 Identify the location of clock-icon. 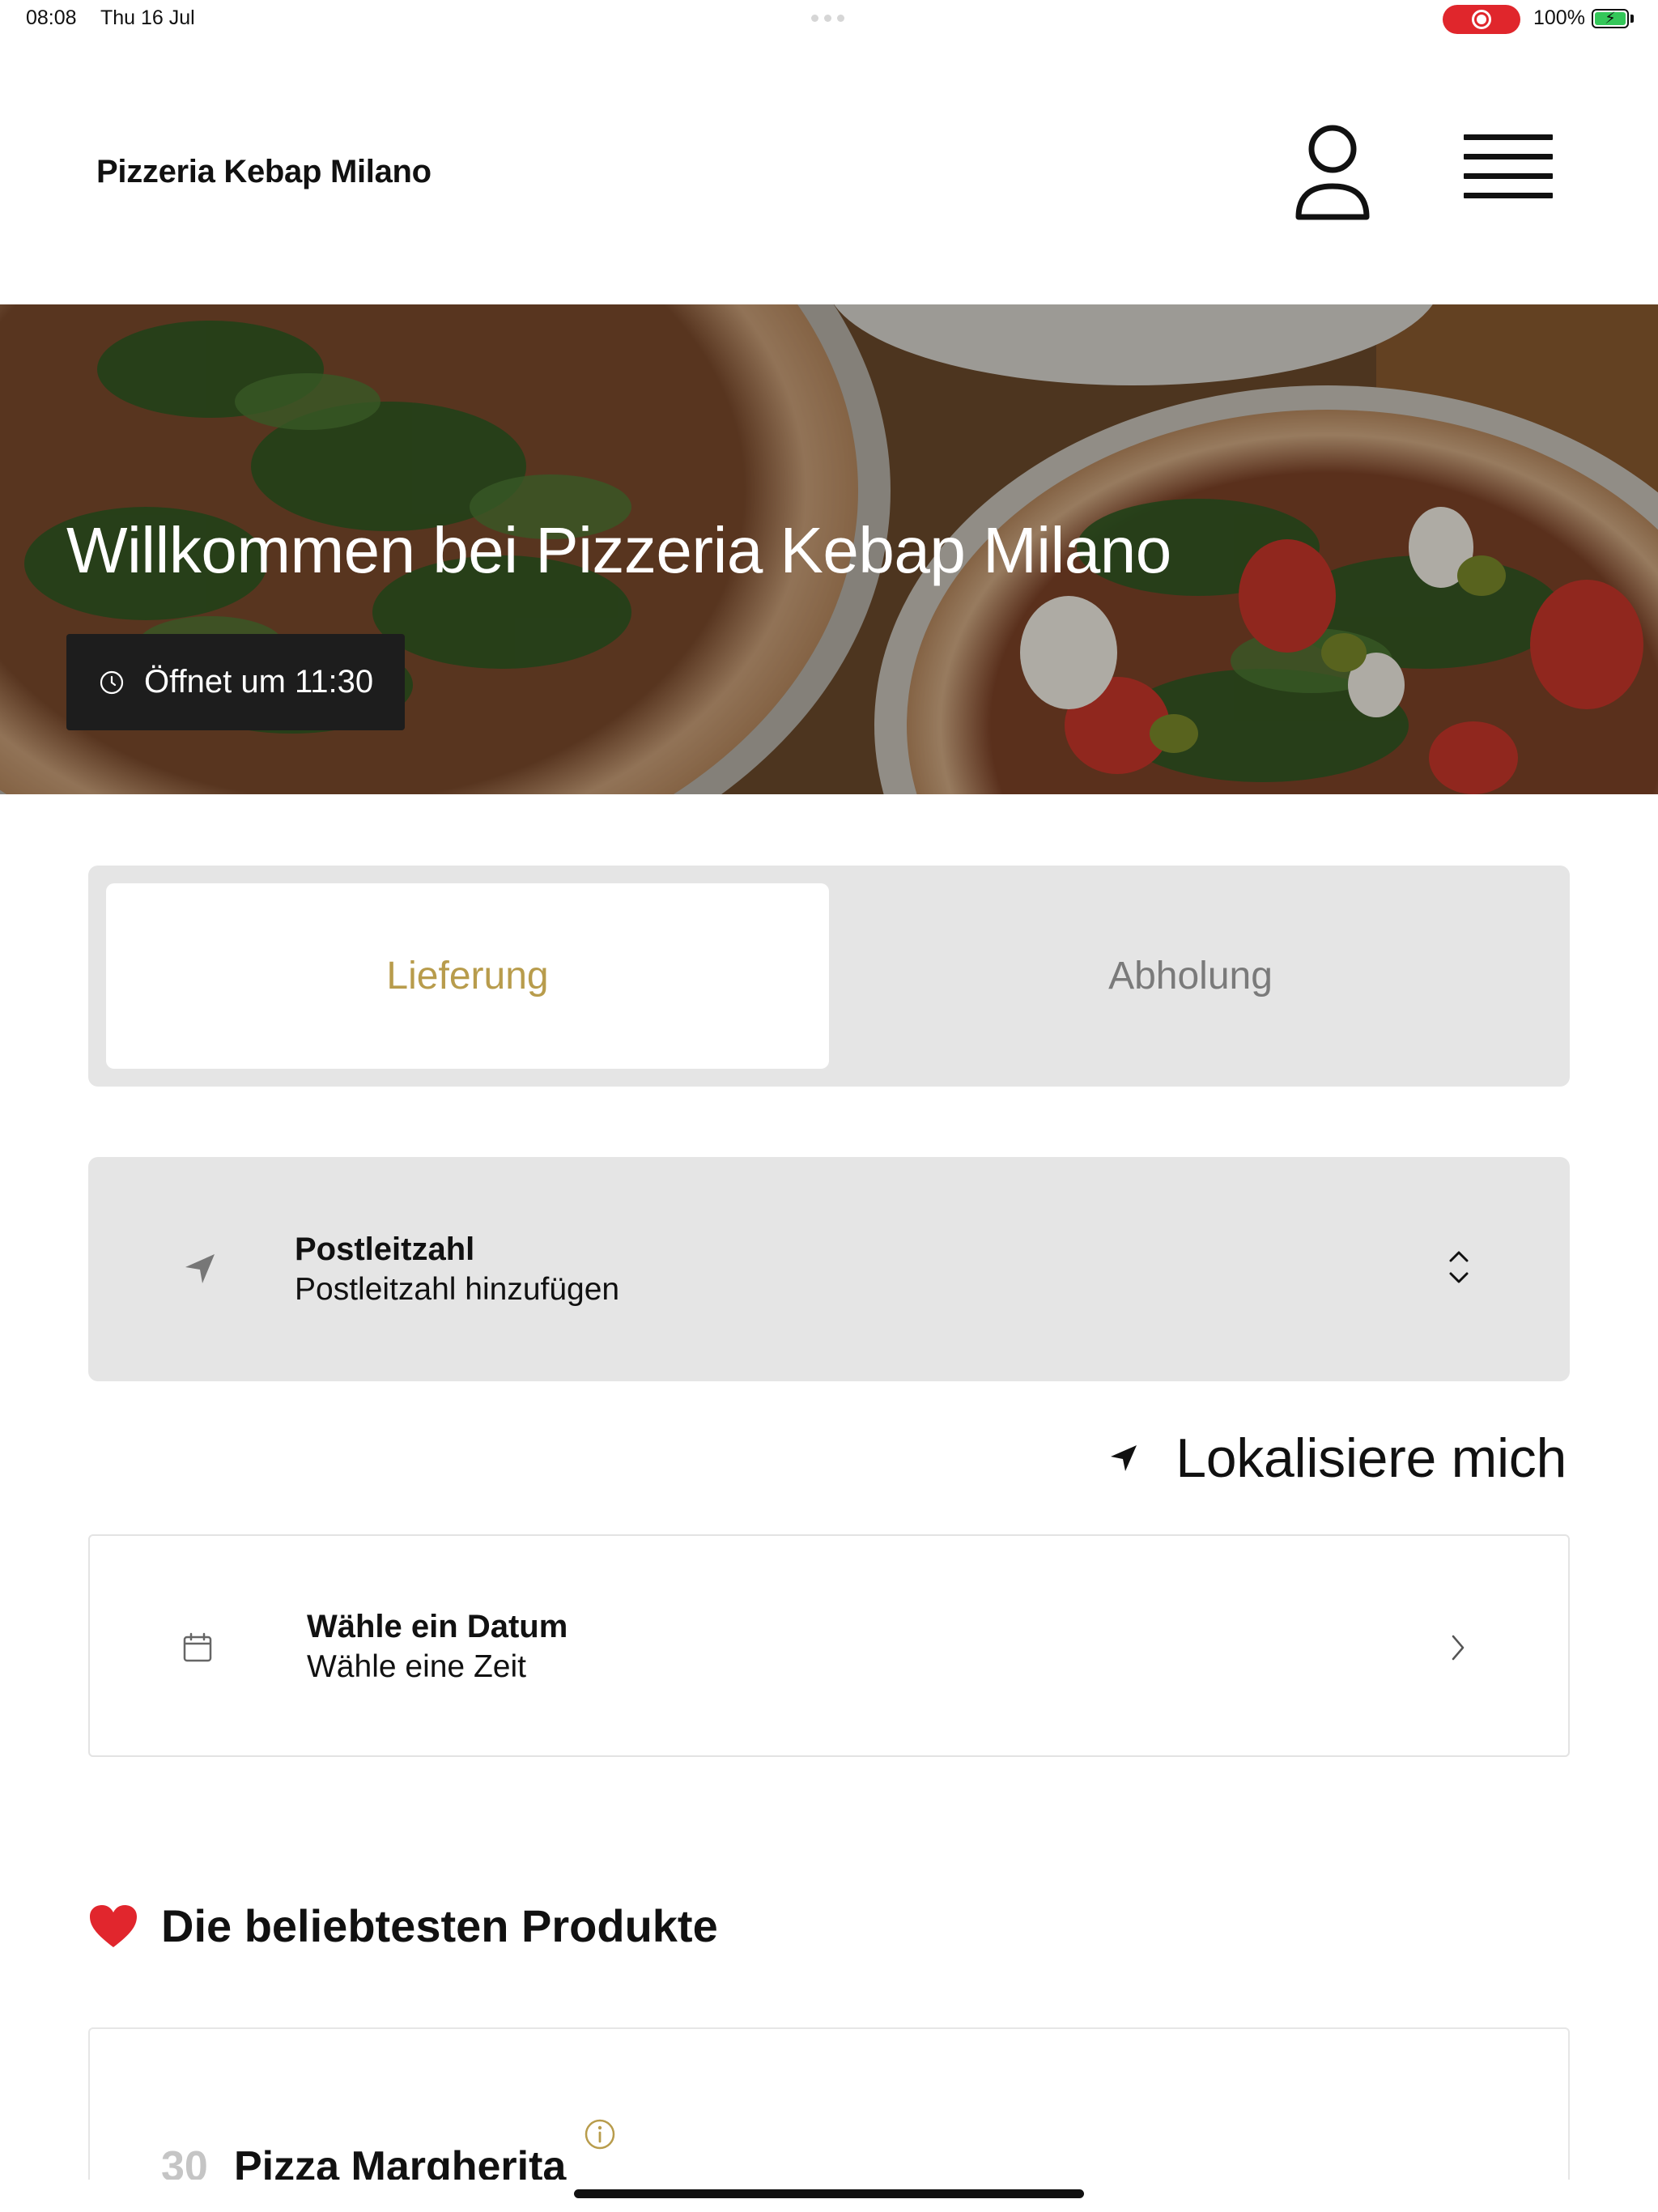
(112, 682).